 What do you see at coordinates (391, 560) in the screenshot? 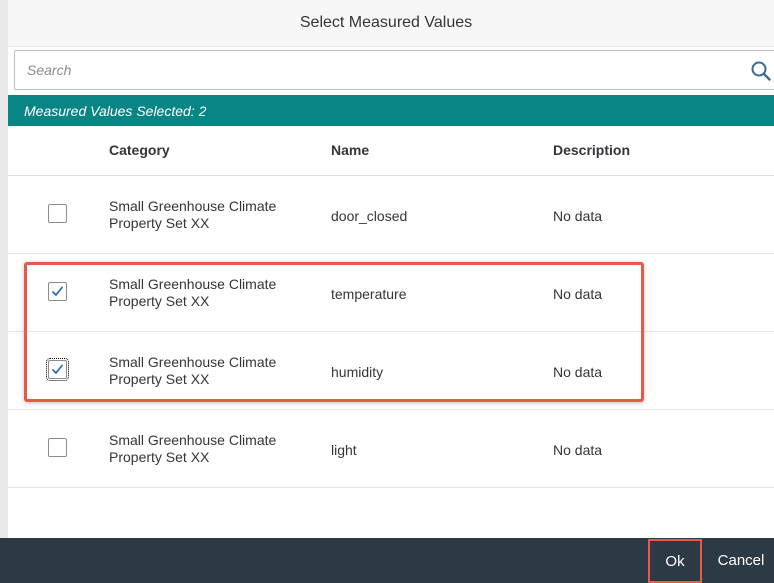
I see `dialog-footer: Ok Cancel` at bounding box center [391, 560].